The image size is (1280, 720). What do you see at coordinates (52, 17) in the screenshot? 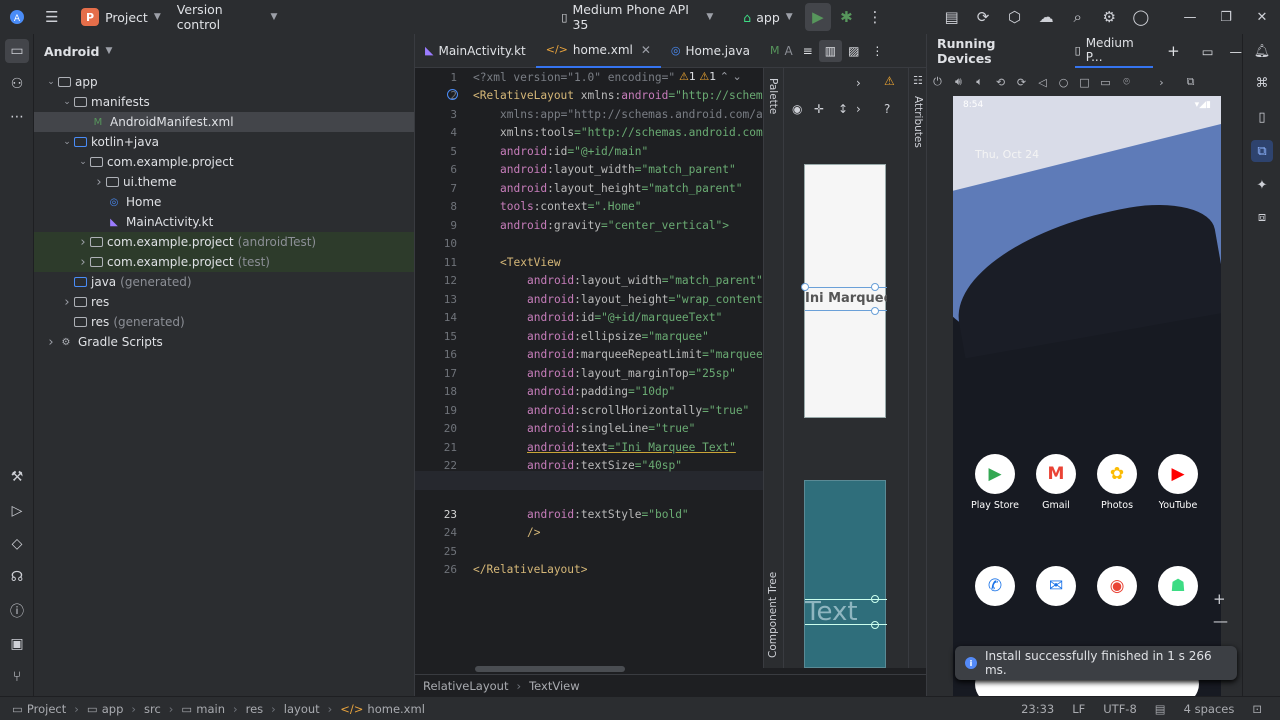
I see `main-menu-icon: ☰` at bounding box center [52, 17].